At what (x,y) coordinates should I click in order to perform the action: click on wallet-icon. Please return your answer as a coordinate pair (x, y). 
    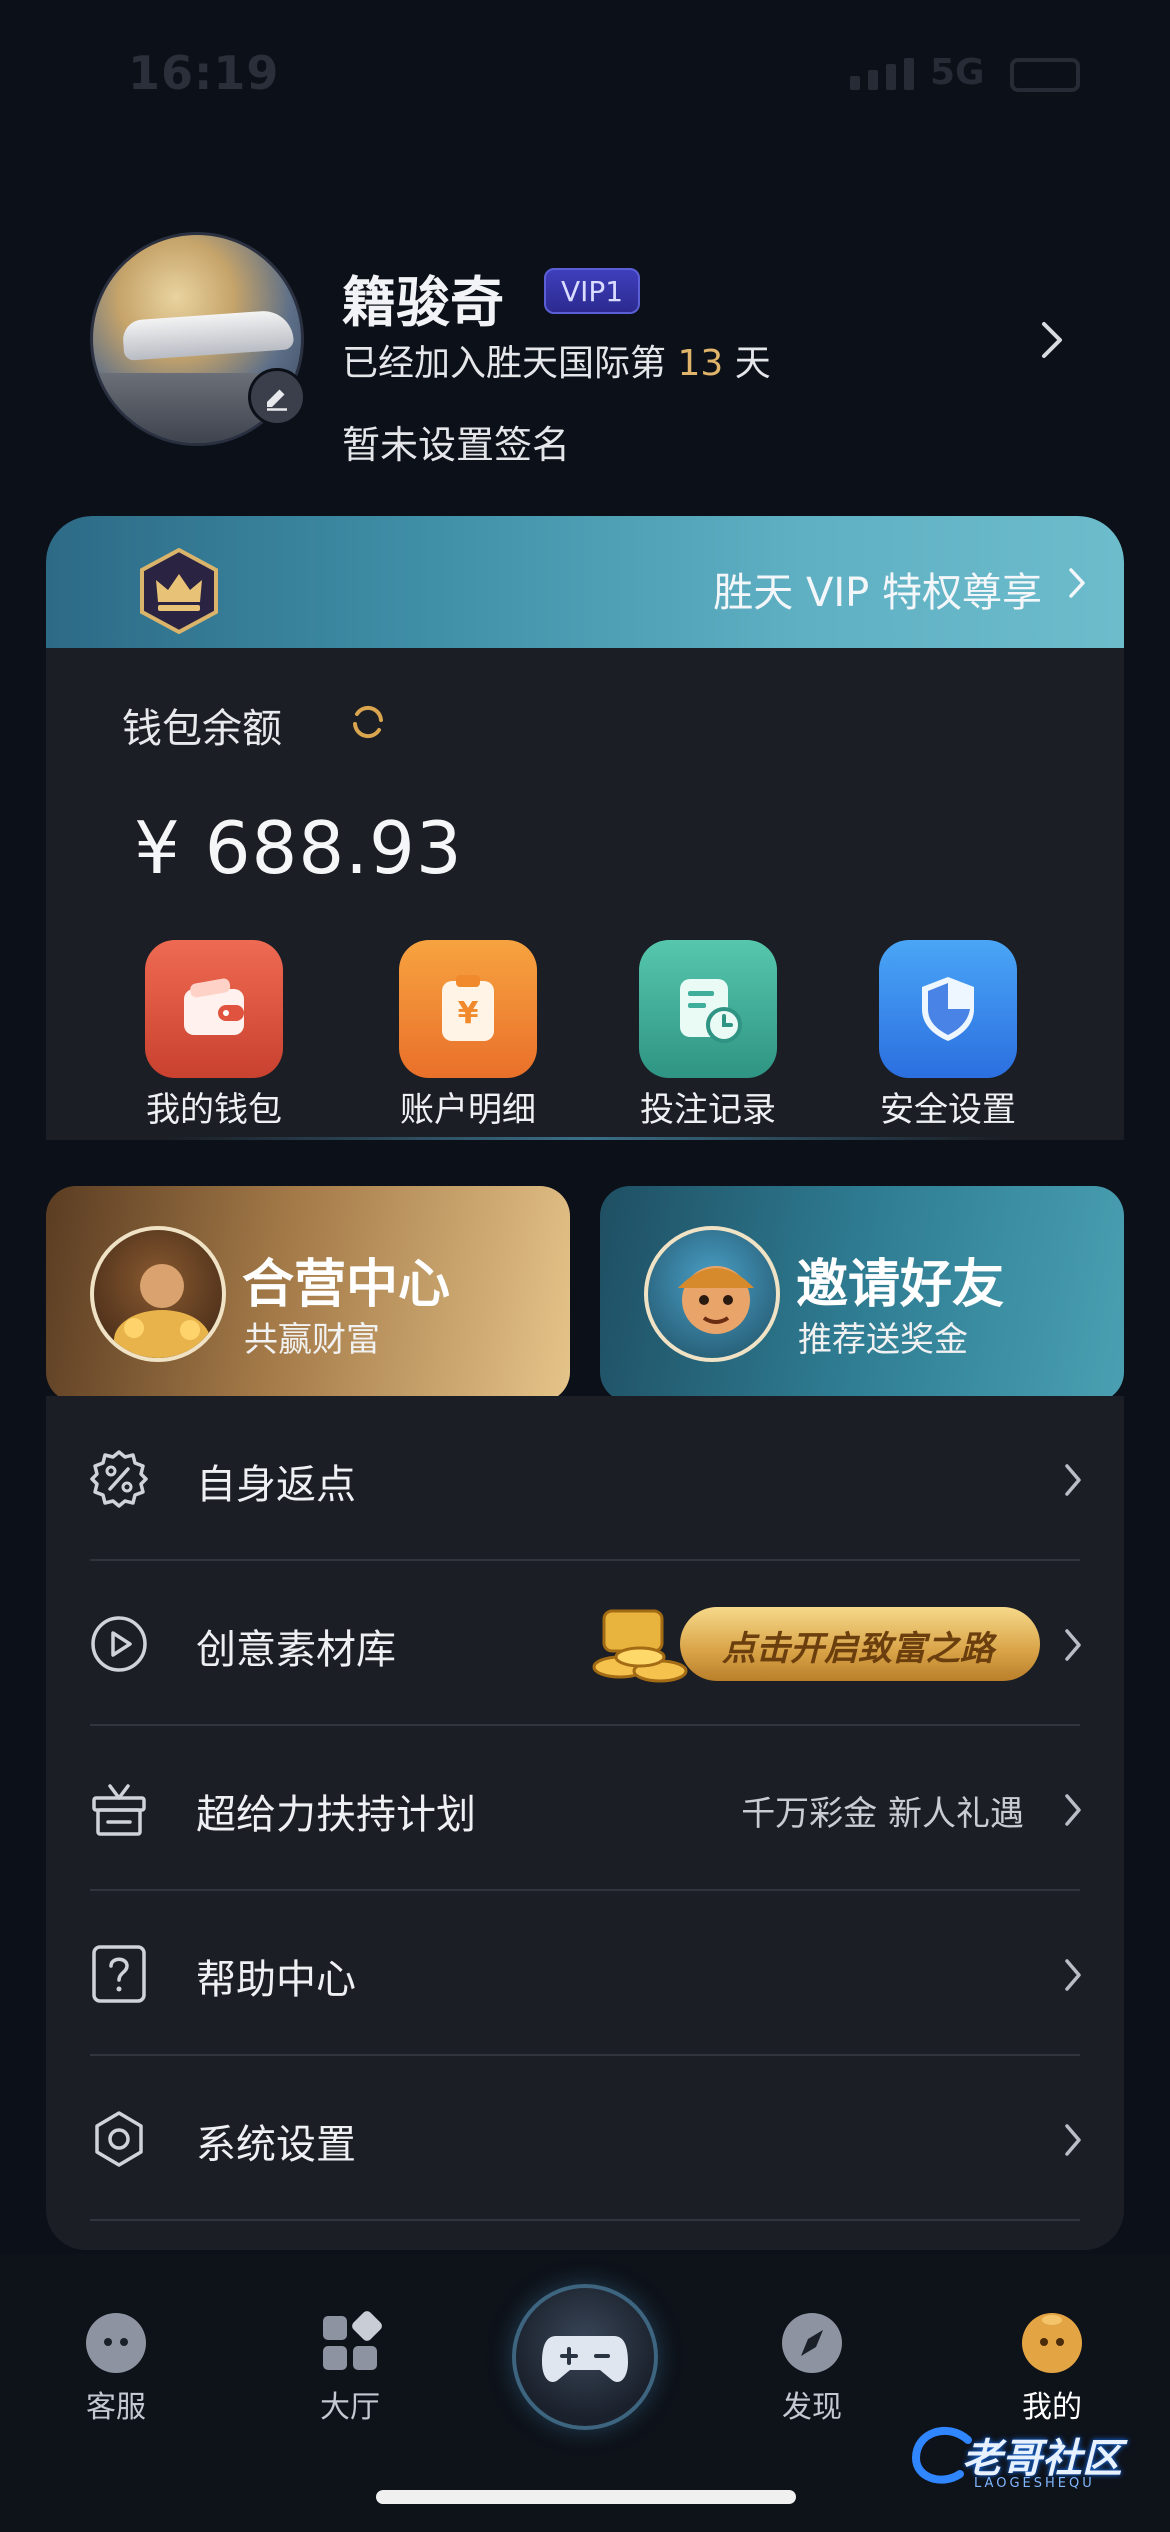
    Looking at the image, I should click on (214, 1009).